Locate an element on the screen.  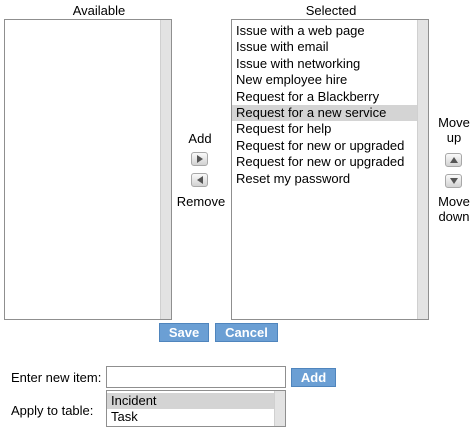
list-item: Request for a new service is located at coordinates (324, 113).